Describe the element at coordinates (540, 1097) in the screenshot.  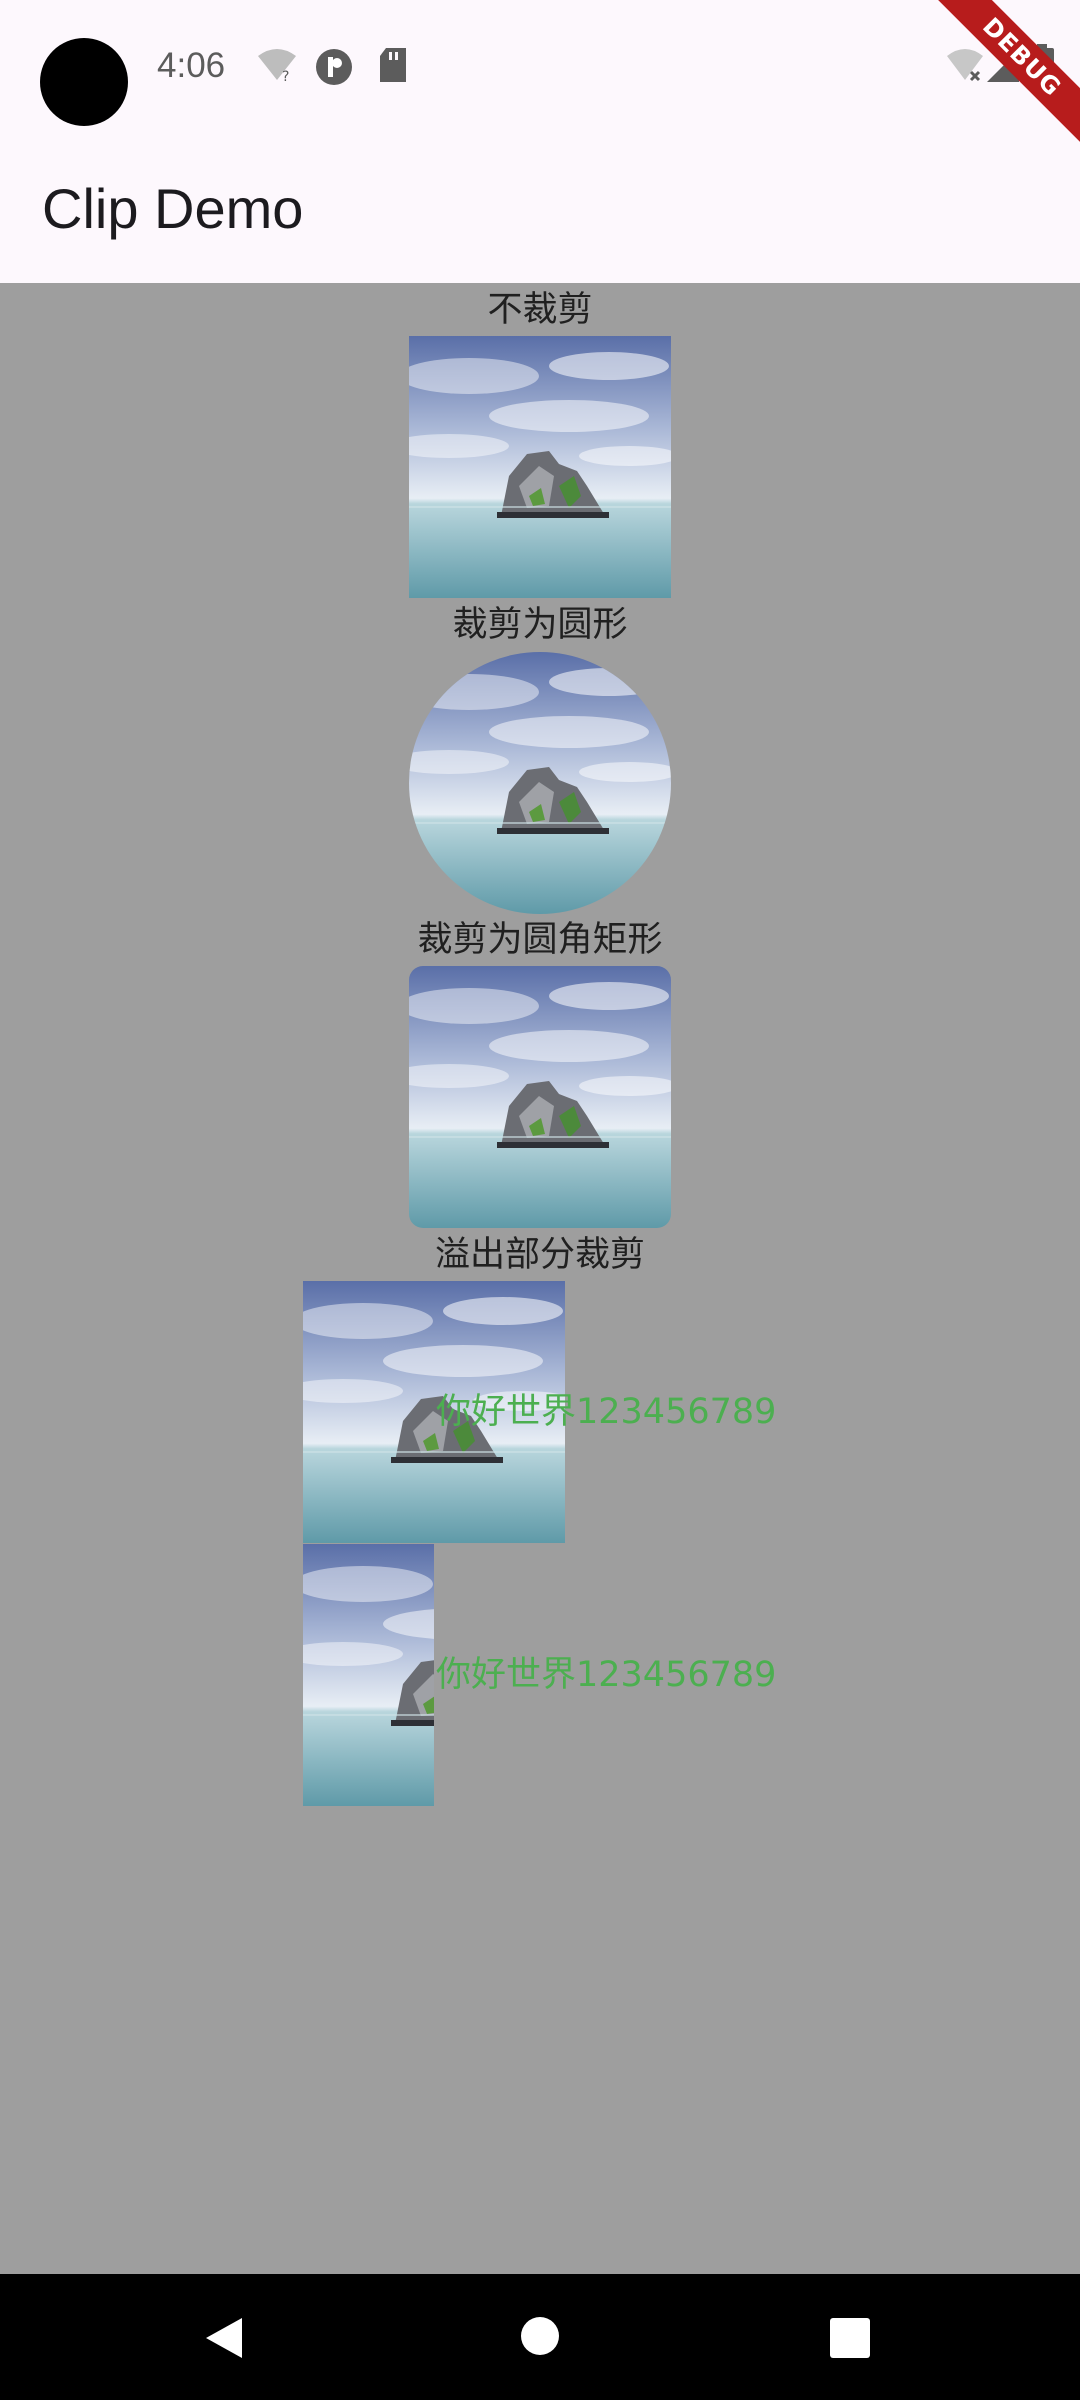
I see `image-clip-rounded-rect` at that location.